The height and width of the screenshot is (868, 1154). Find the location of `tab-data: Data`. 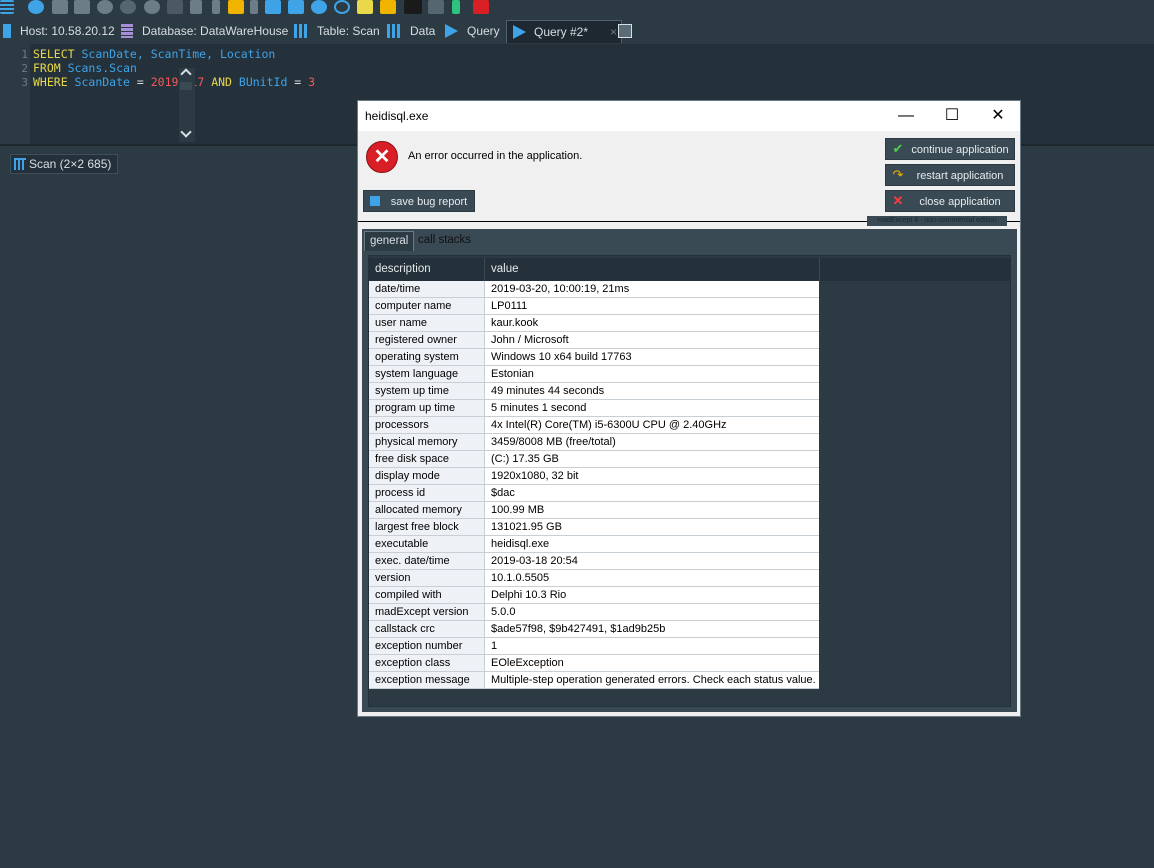

tab-data: Data is located at coordinates (411, 31).